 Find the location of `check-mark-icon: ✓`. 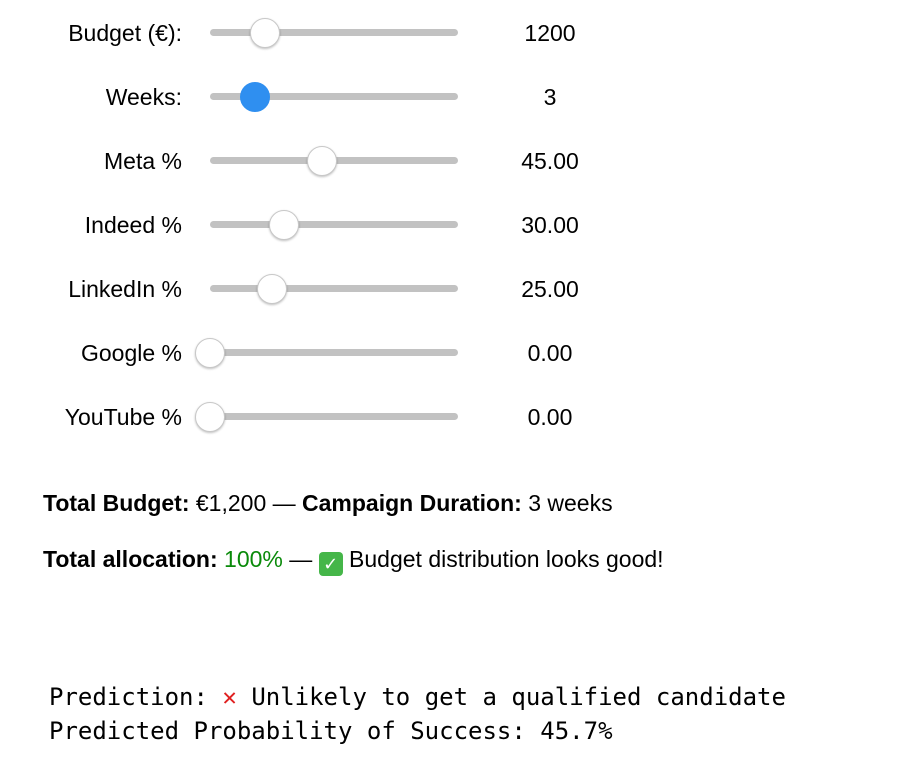

check-mark-icon: ✓ is located at coordinates (330, 564).